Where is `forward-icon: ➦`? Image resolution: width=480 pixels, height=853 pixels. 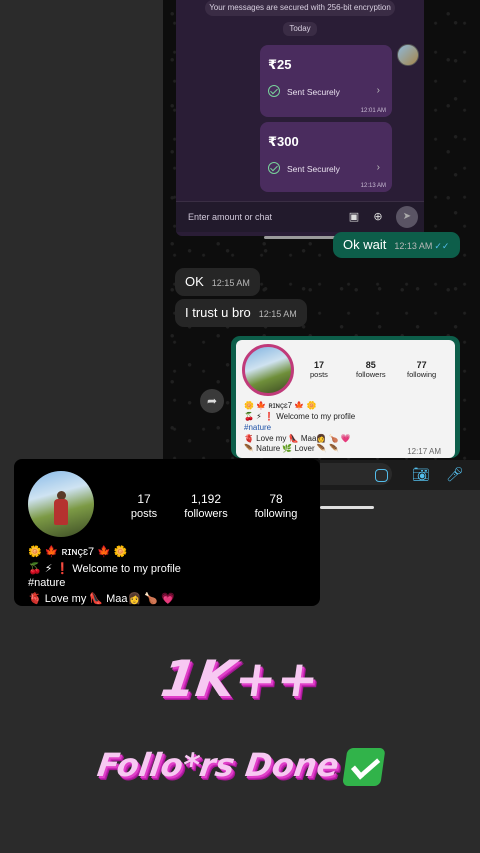
forward-icon: ➦ is located at coordinates (212, 401).